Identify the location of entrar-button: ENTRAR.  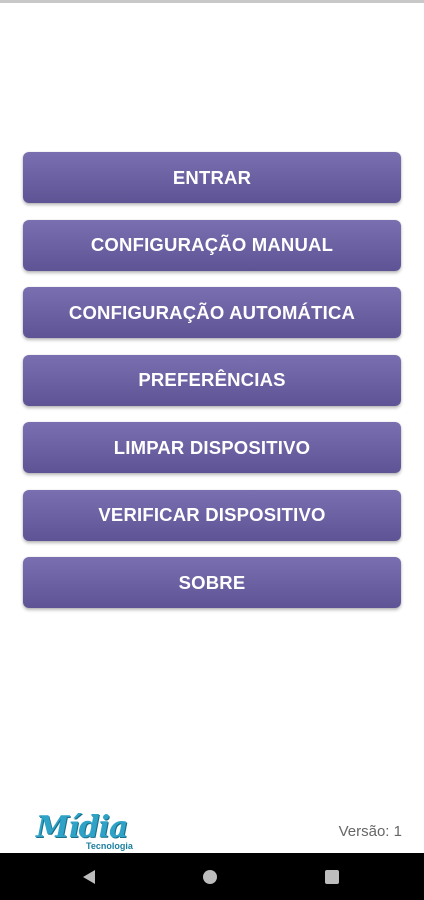
(212, 177).